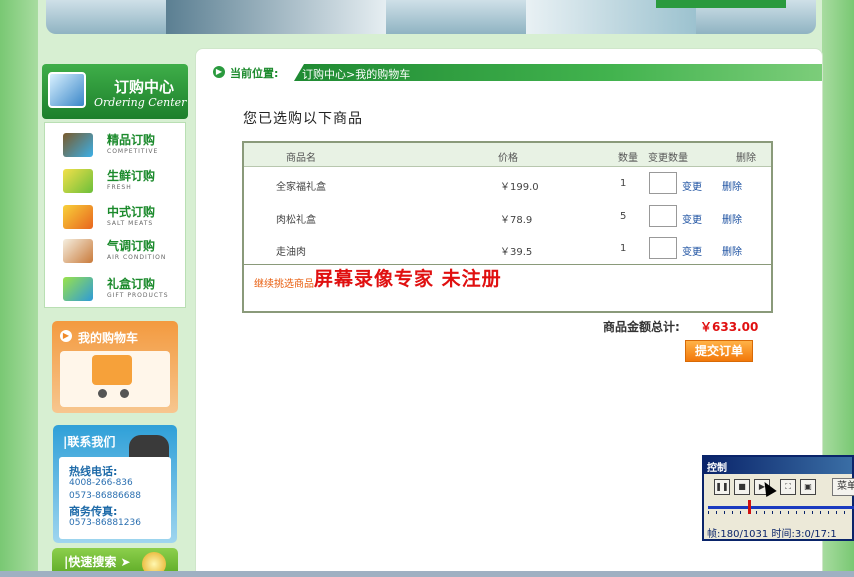 The height and width of the screenshot is (577, 854). I want to click on sidebar-item-gift-products: 礼盒订购 GIFT PRODUCTS, so click(115, 289).